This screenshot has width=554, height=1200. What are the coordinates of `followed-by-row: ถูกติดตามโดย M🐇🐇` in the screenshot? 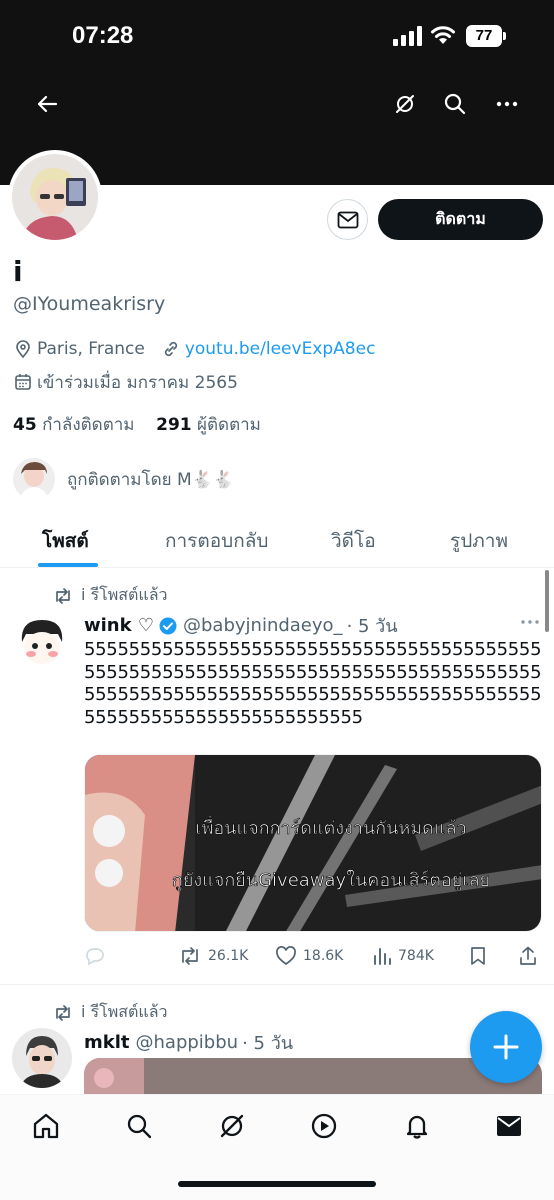 It's located at (123, 479).